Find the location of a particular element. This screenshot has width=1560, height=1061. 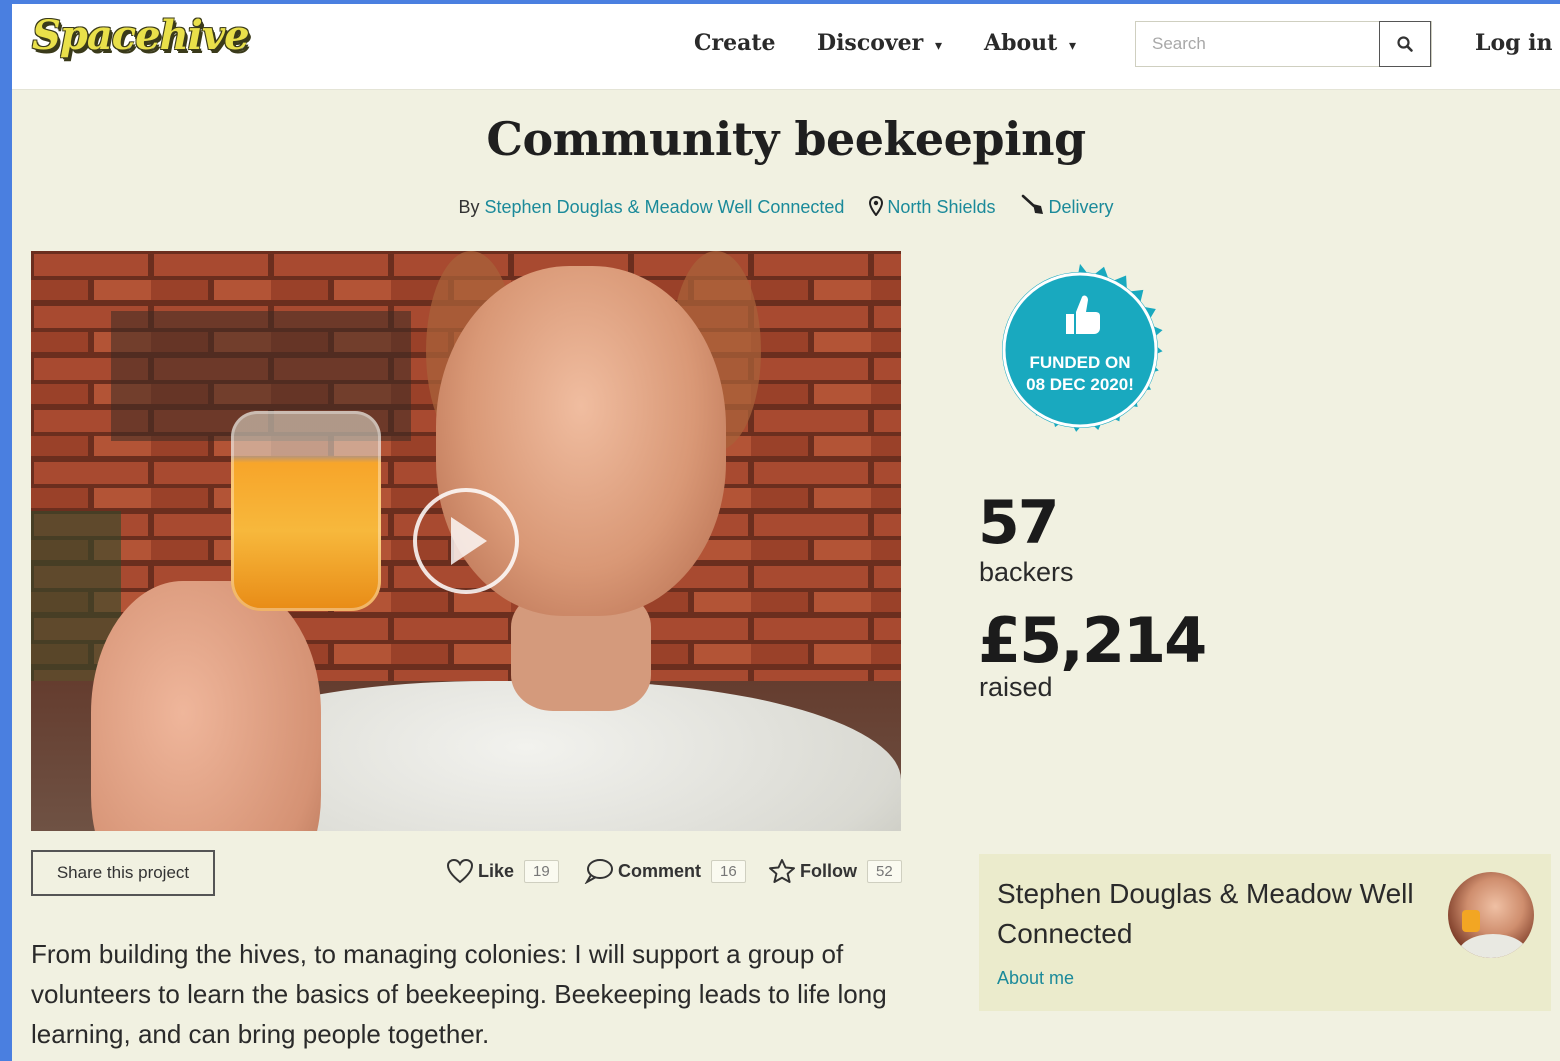

spacehive-logo: Spacehive is located at coordinates (141, 35).